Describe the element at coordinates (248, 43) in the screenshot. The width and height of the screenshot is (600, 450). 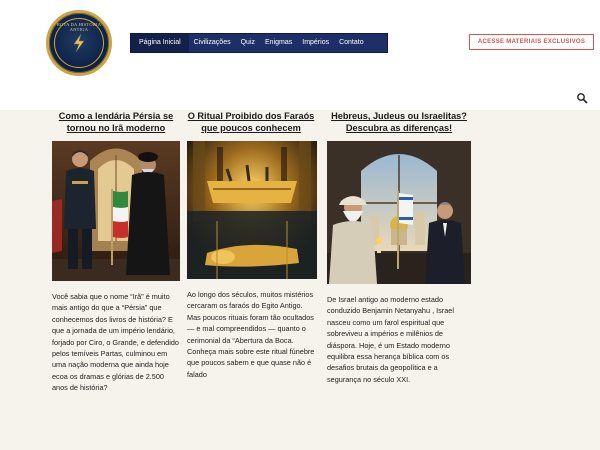
I see `nav-item-quiz: Quiz` at that location.